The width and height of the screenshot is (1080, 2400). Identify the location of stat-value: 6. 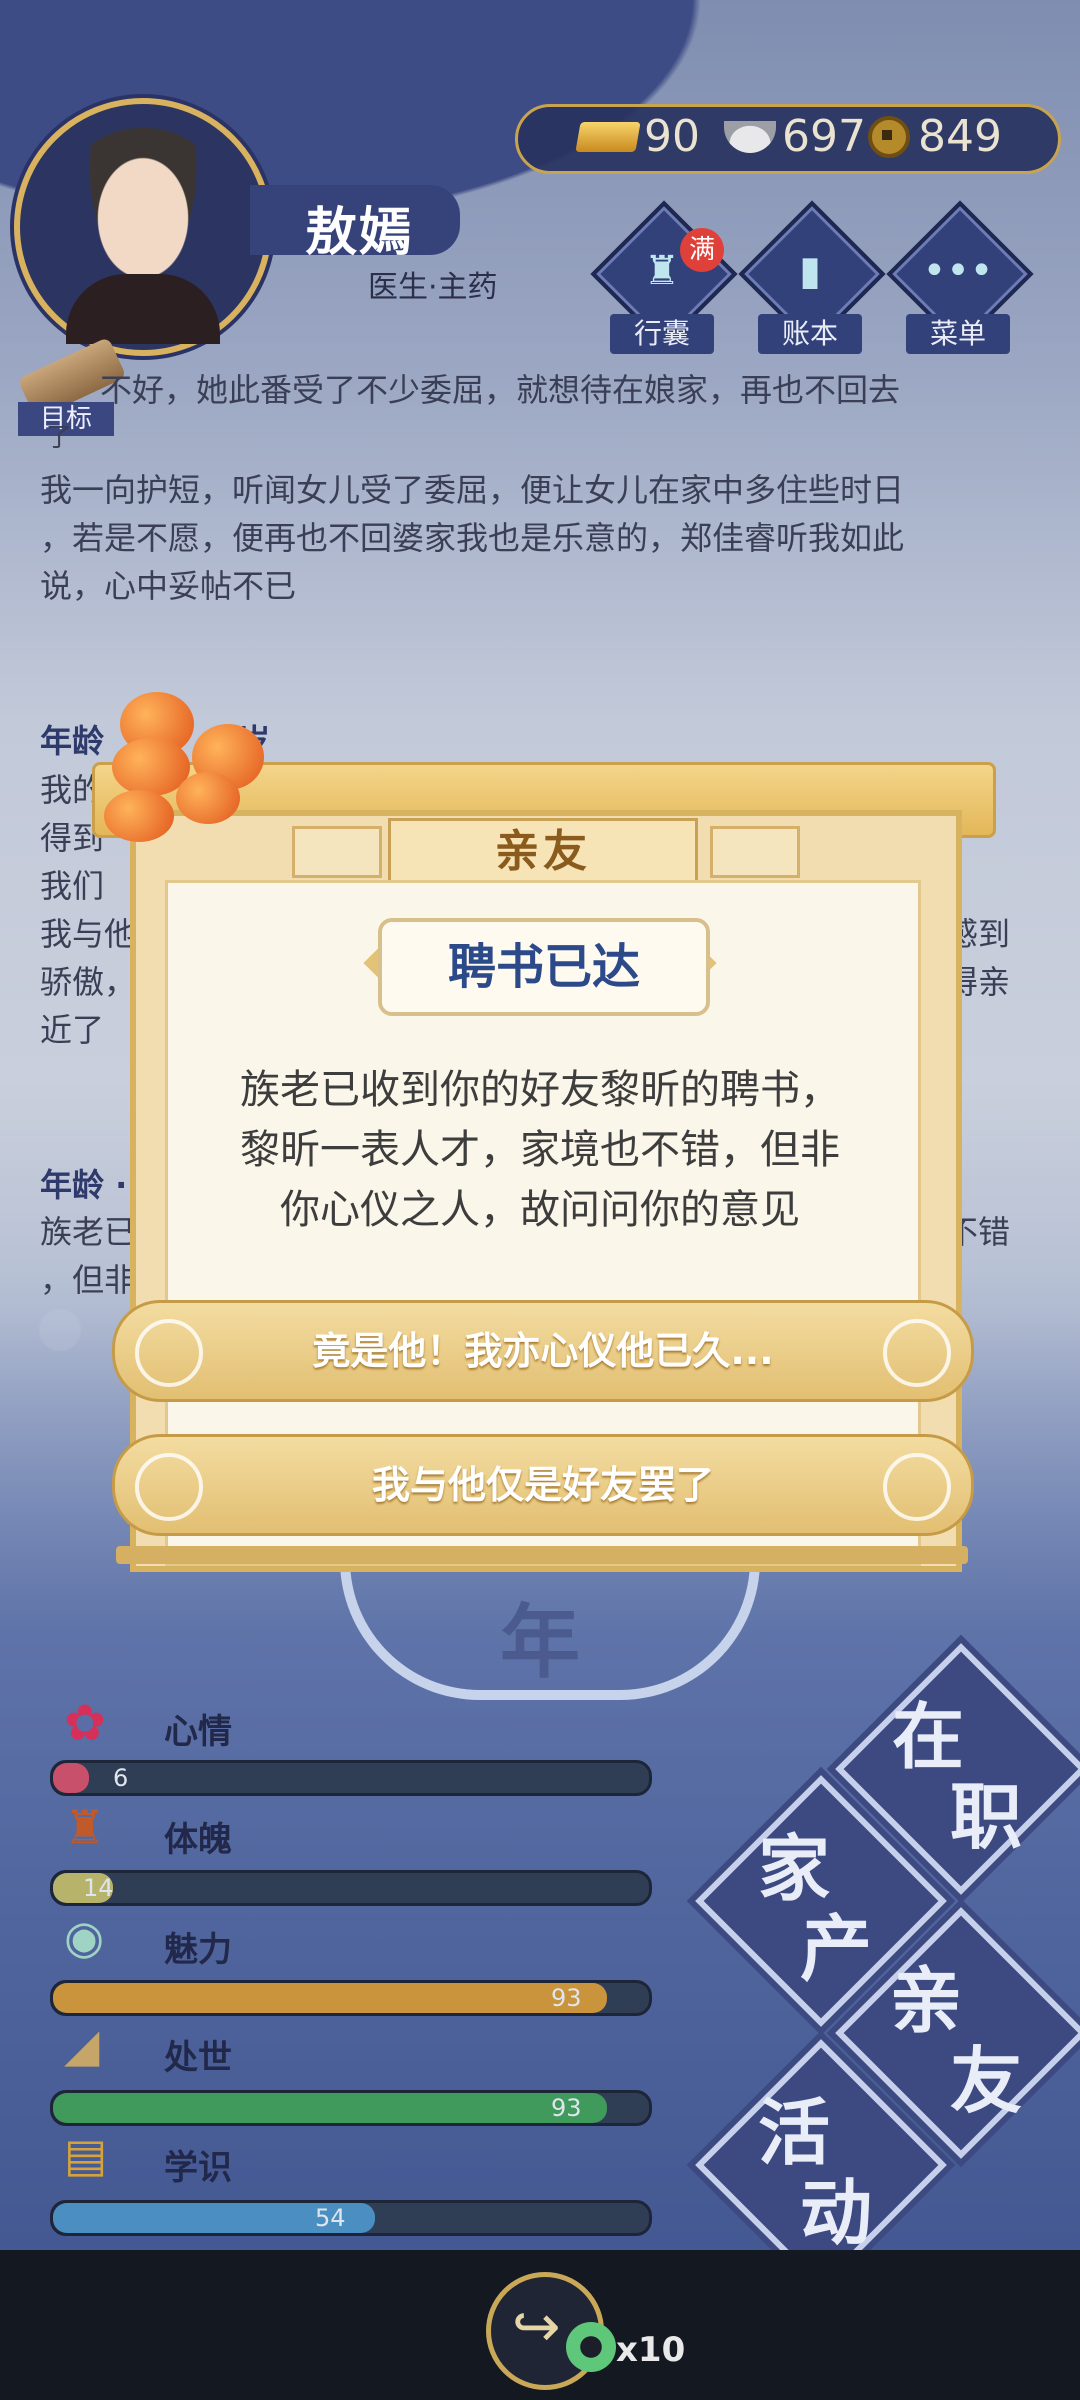
(121, 1778).